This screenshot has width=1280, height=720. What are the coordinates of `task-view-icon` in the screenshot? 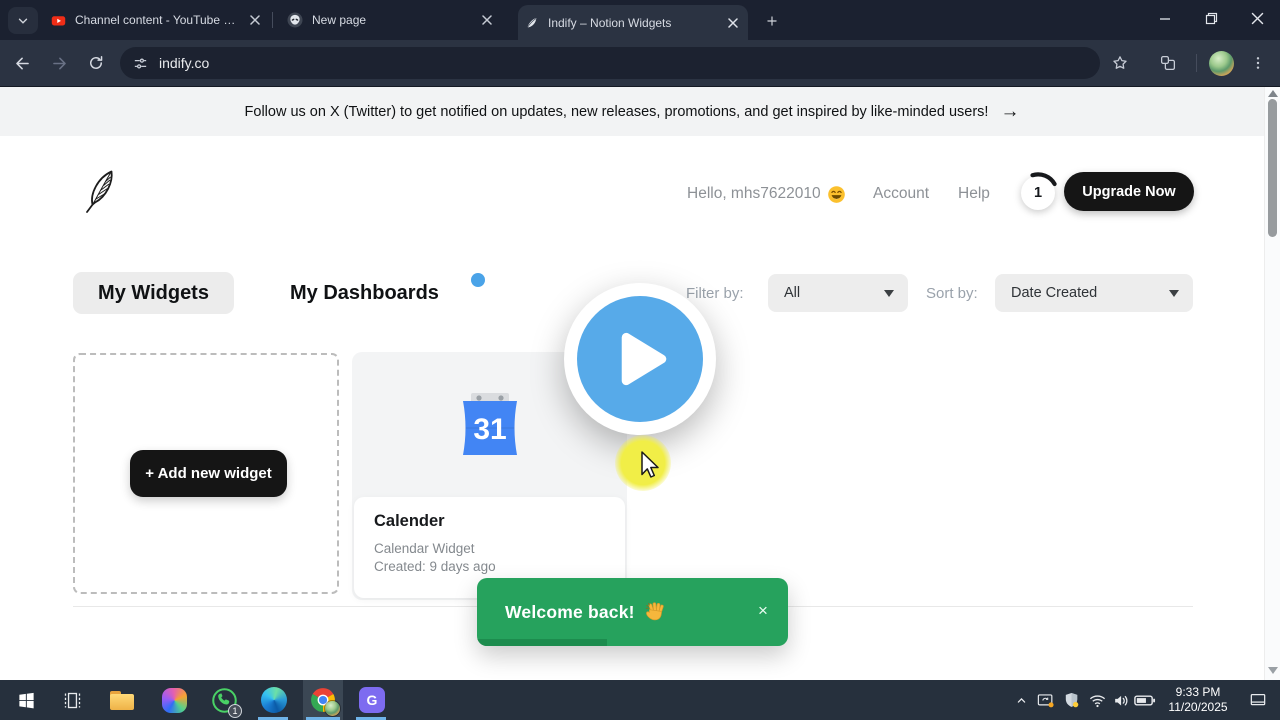 It's located at (72, 700).